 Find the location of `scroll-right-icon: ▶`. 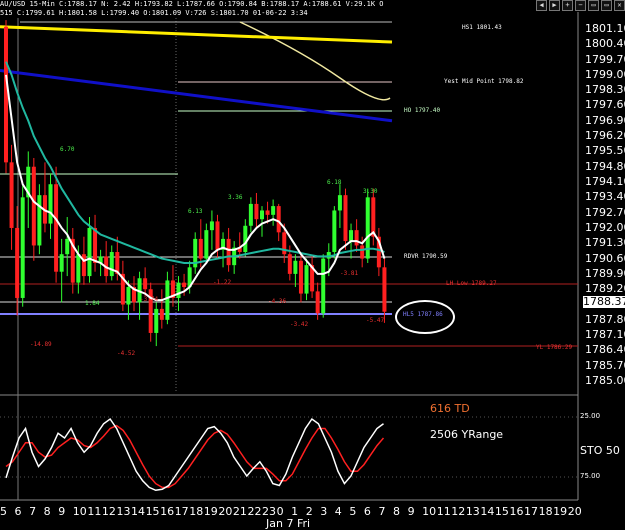

scroll-right-icon: ▶ is located at coordinates (554, 5).